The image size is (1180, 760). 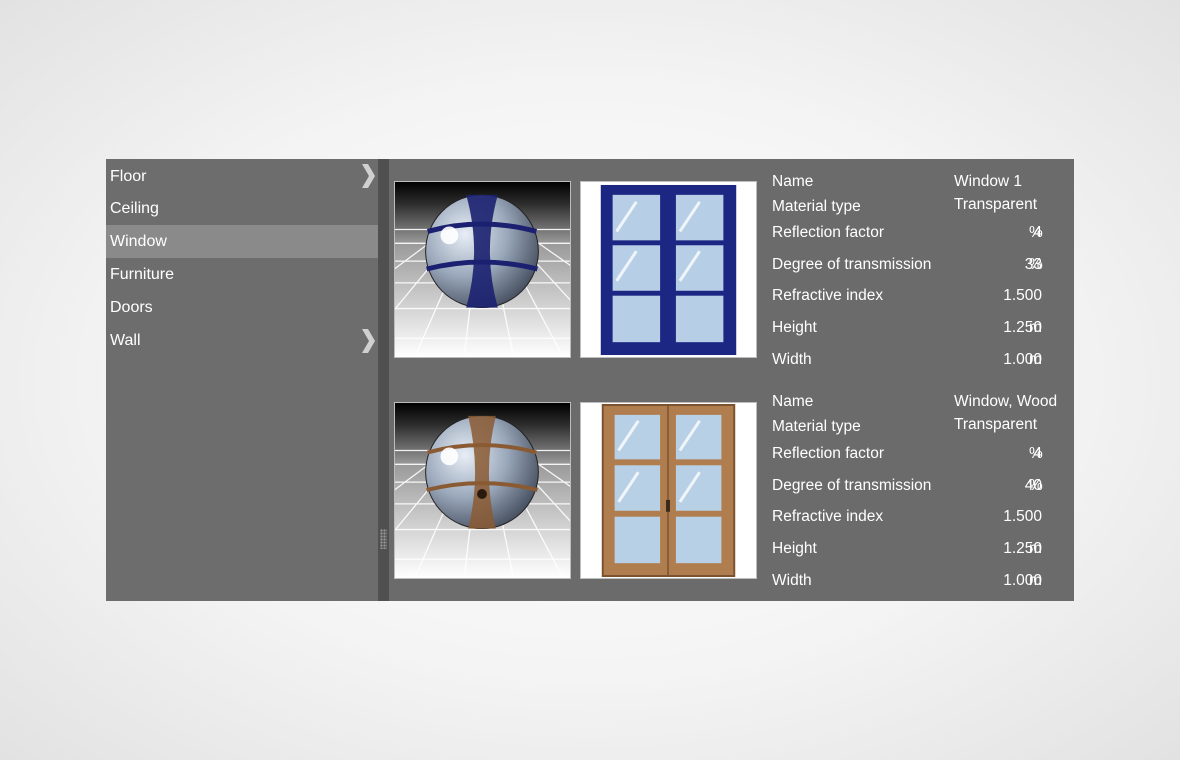 I want to click on prop-value-name: Window, Wood, so click(x=1006, y=401).